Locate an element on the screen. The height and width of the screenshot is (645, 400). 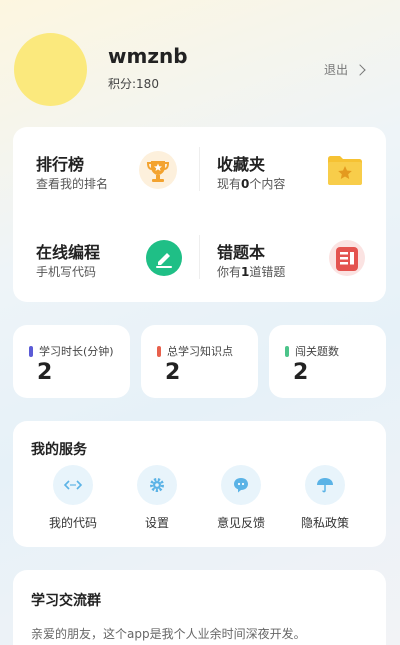
feature-mistakes: 错题本 你有1道错题 is located at coordinates (293, 258).